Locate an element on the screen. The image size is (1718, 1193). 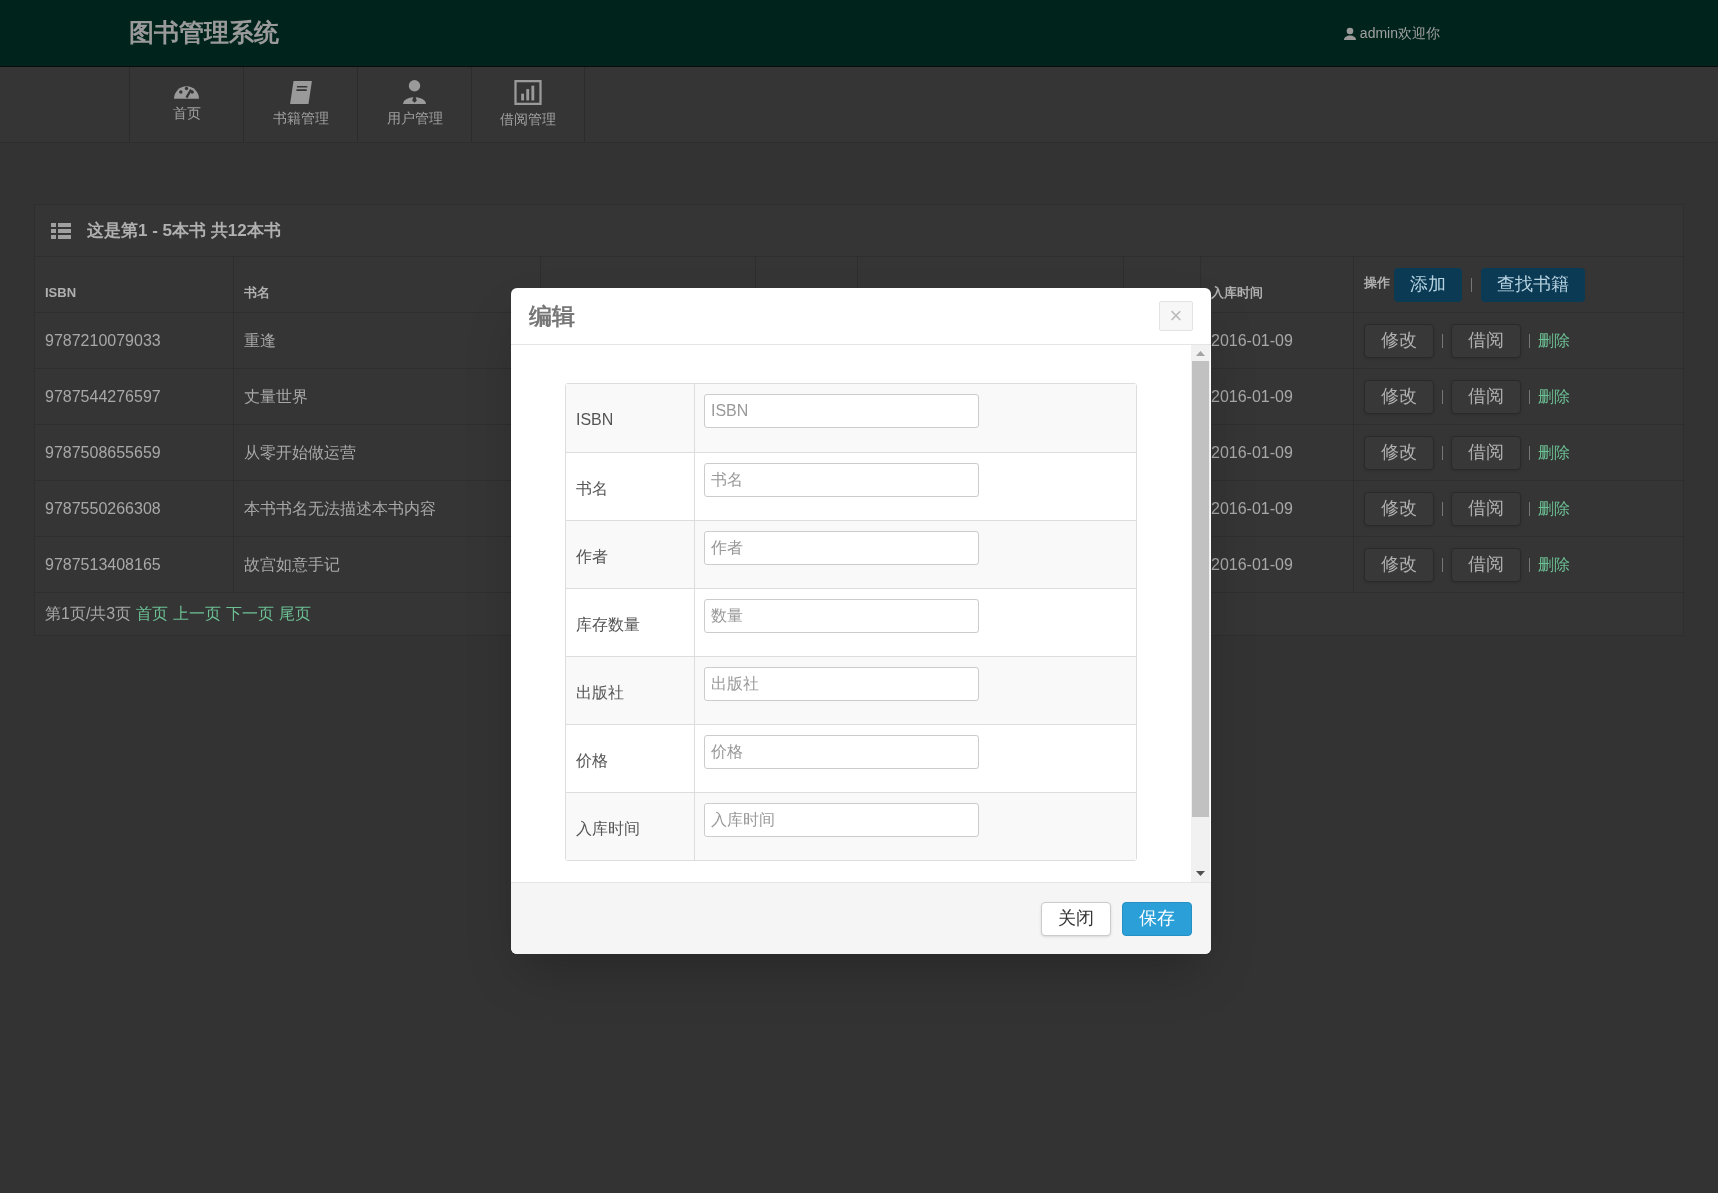
dialog-title: 编辑 is located at coordinates (552, 316).